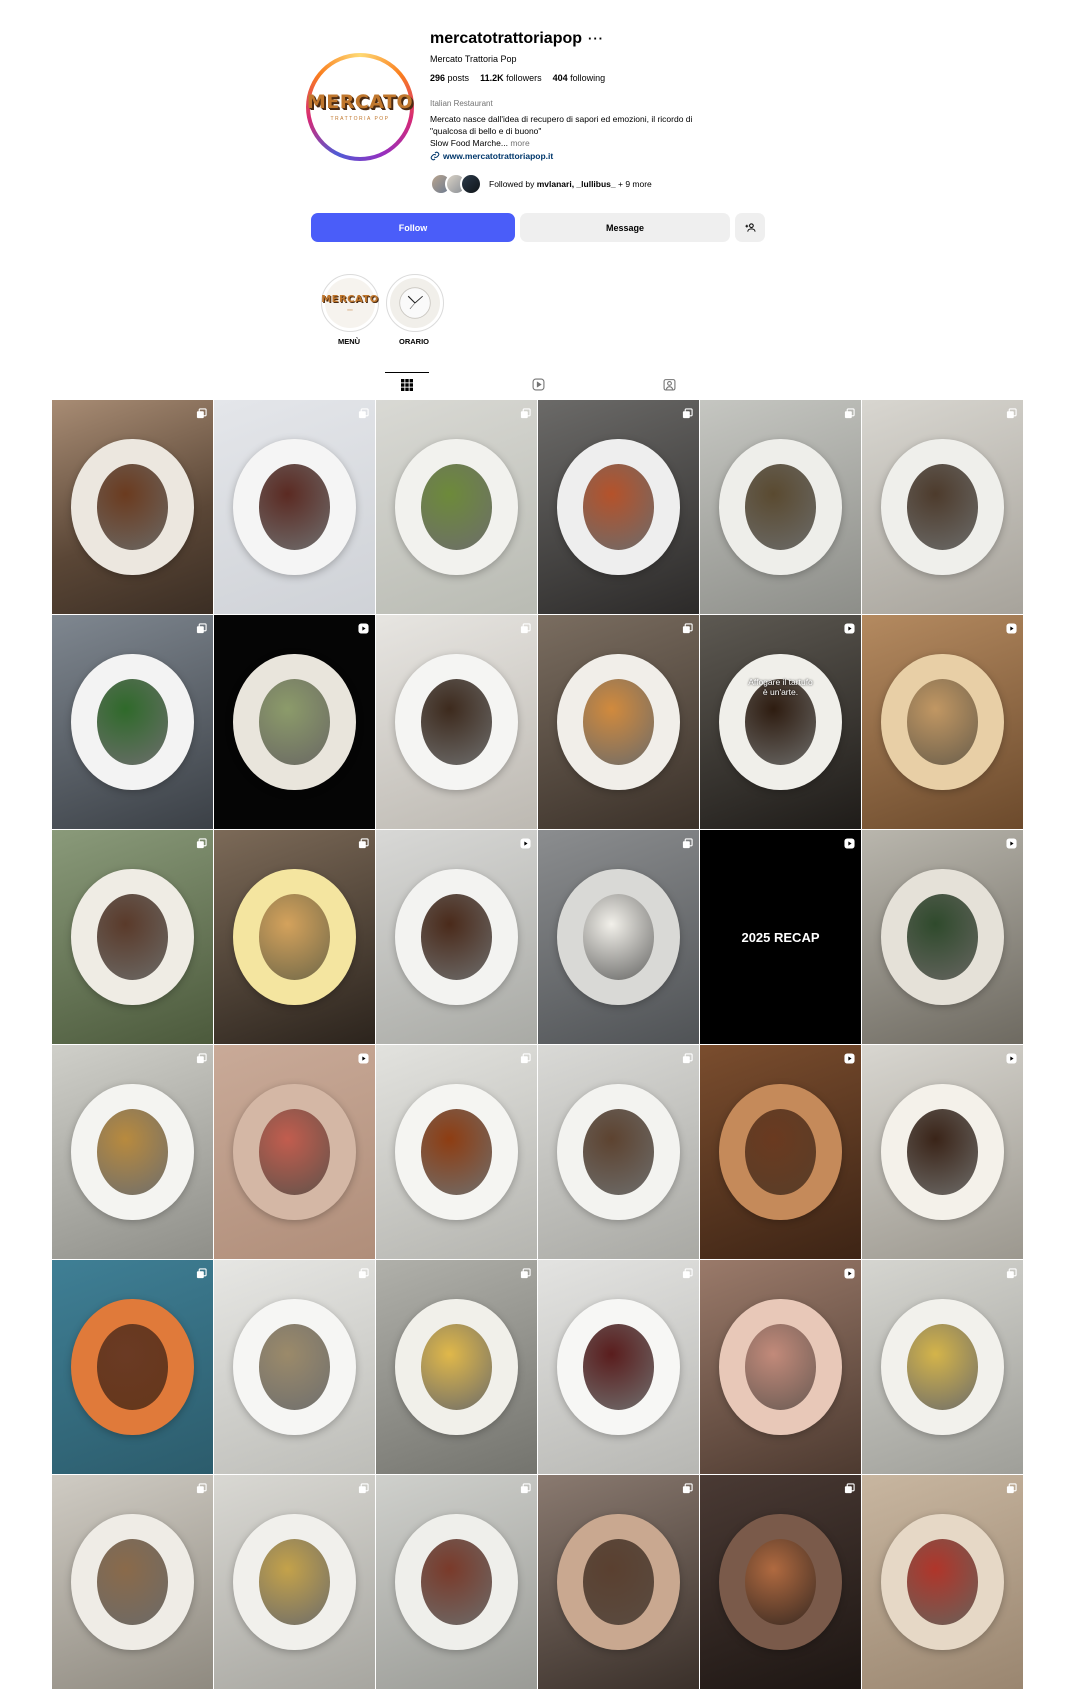 The width and height of the screenshot is (1084, 1689). I want to click on highlight-orario-label: ORARIO, so click(414, 341).